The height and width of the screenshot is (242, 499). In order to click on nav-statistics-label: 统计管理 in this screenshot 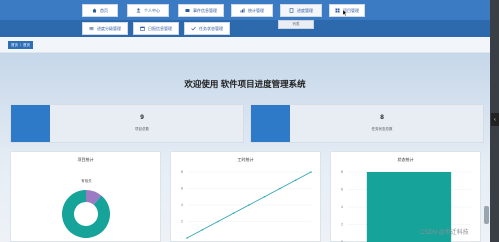, I will do `click(256, 10)`.